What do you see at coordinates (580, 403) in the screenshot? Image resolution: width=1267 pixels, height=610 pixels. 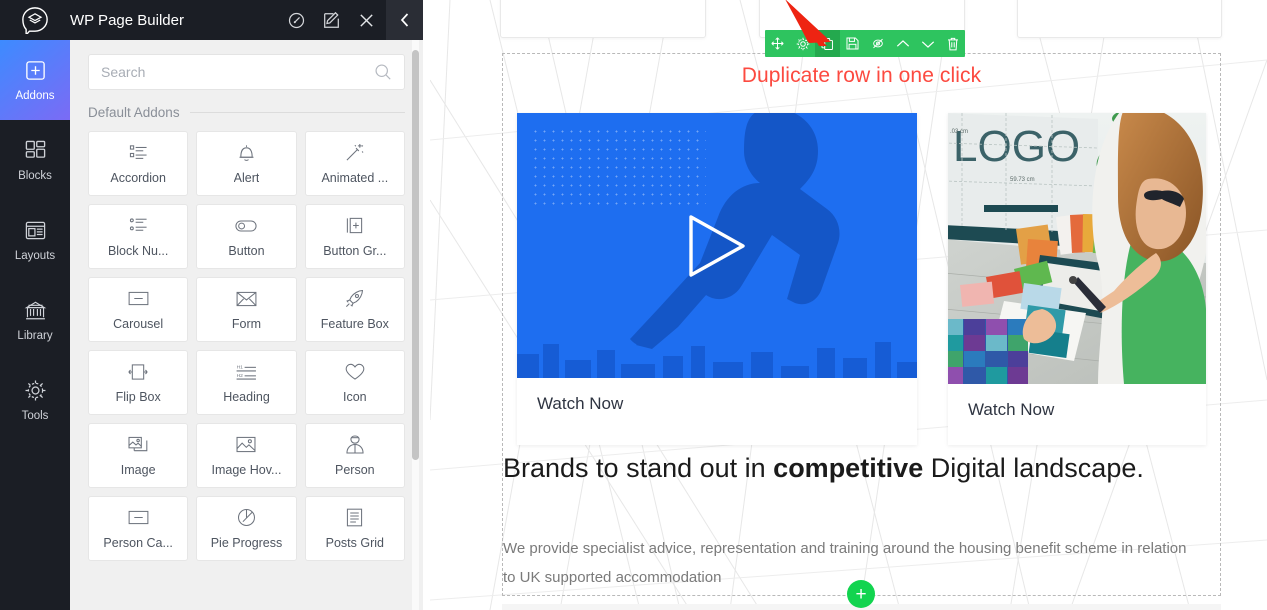 I see `video-card-caption: Watch Now` at bounding box center [580, 403].